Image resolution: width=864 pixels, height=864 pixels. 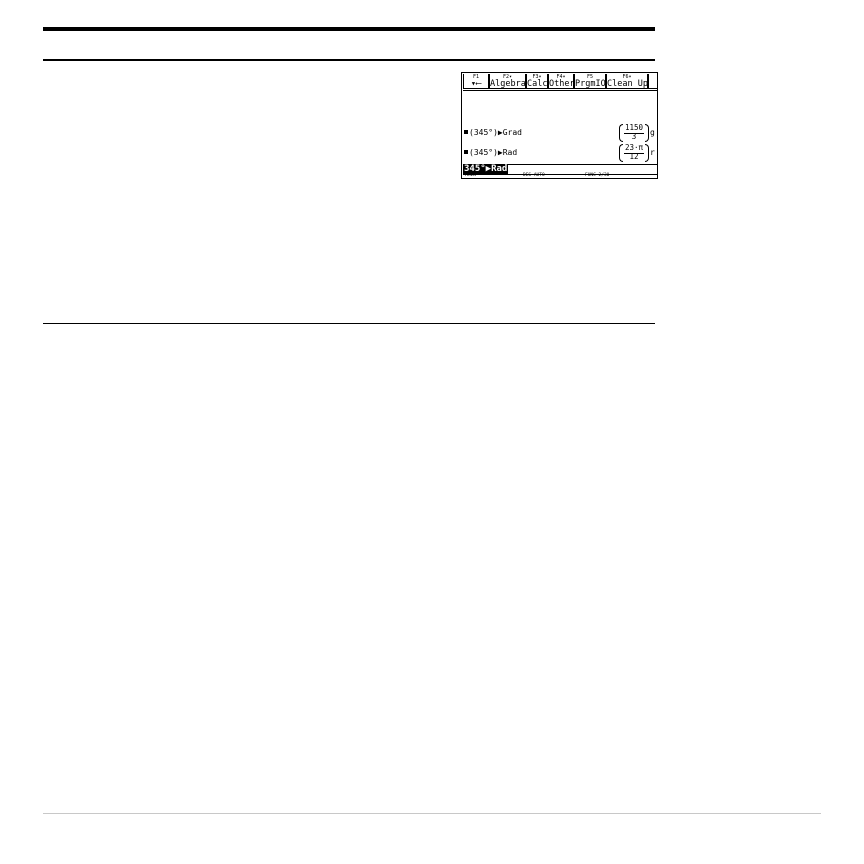 I want to click on result-unit-1: g, so click(x=652, y=132).